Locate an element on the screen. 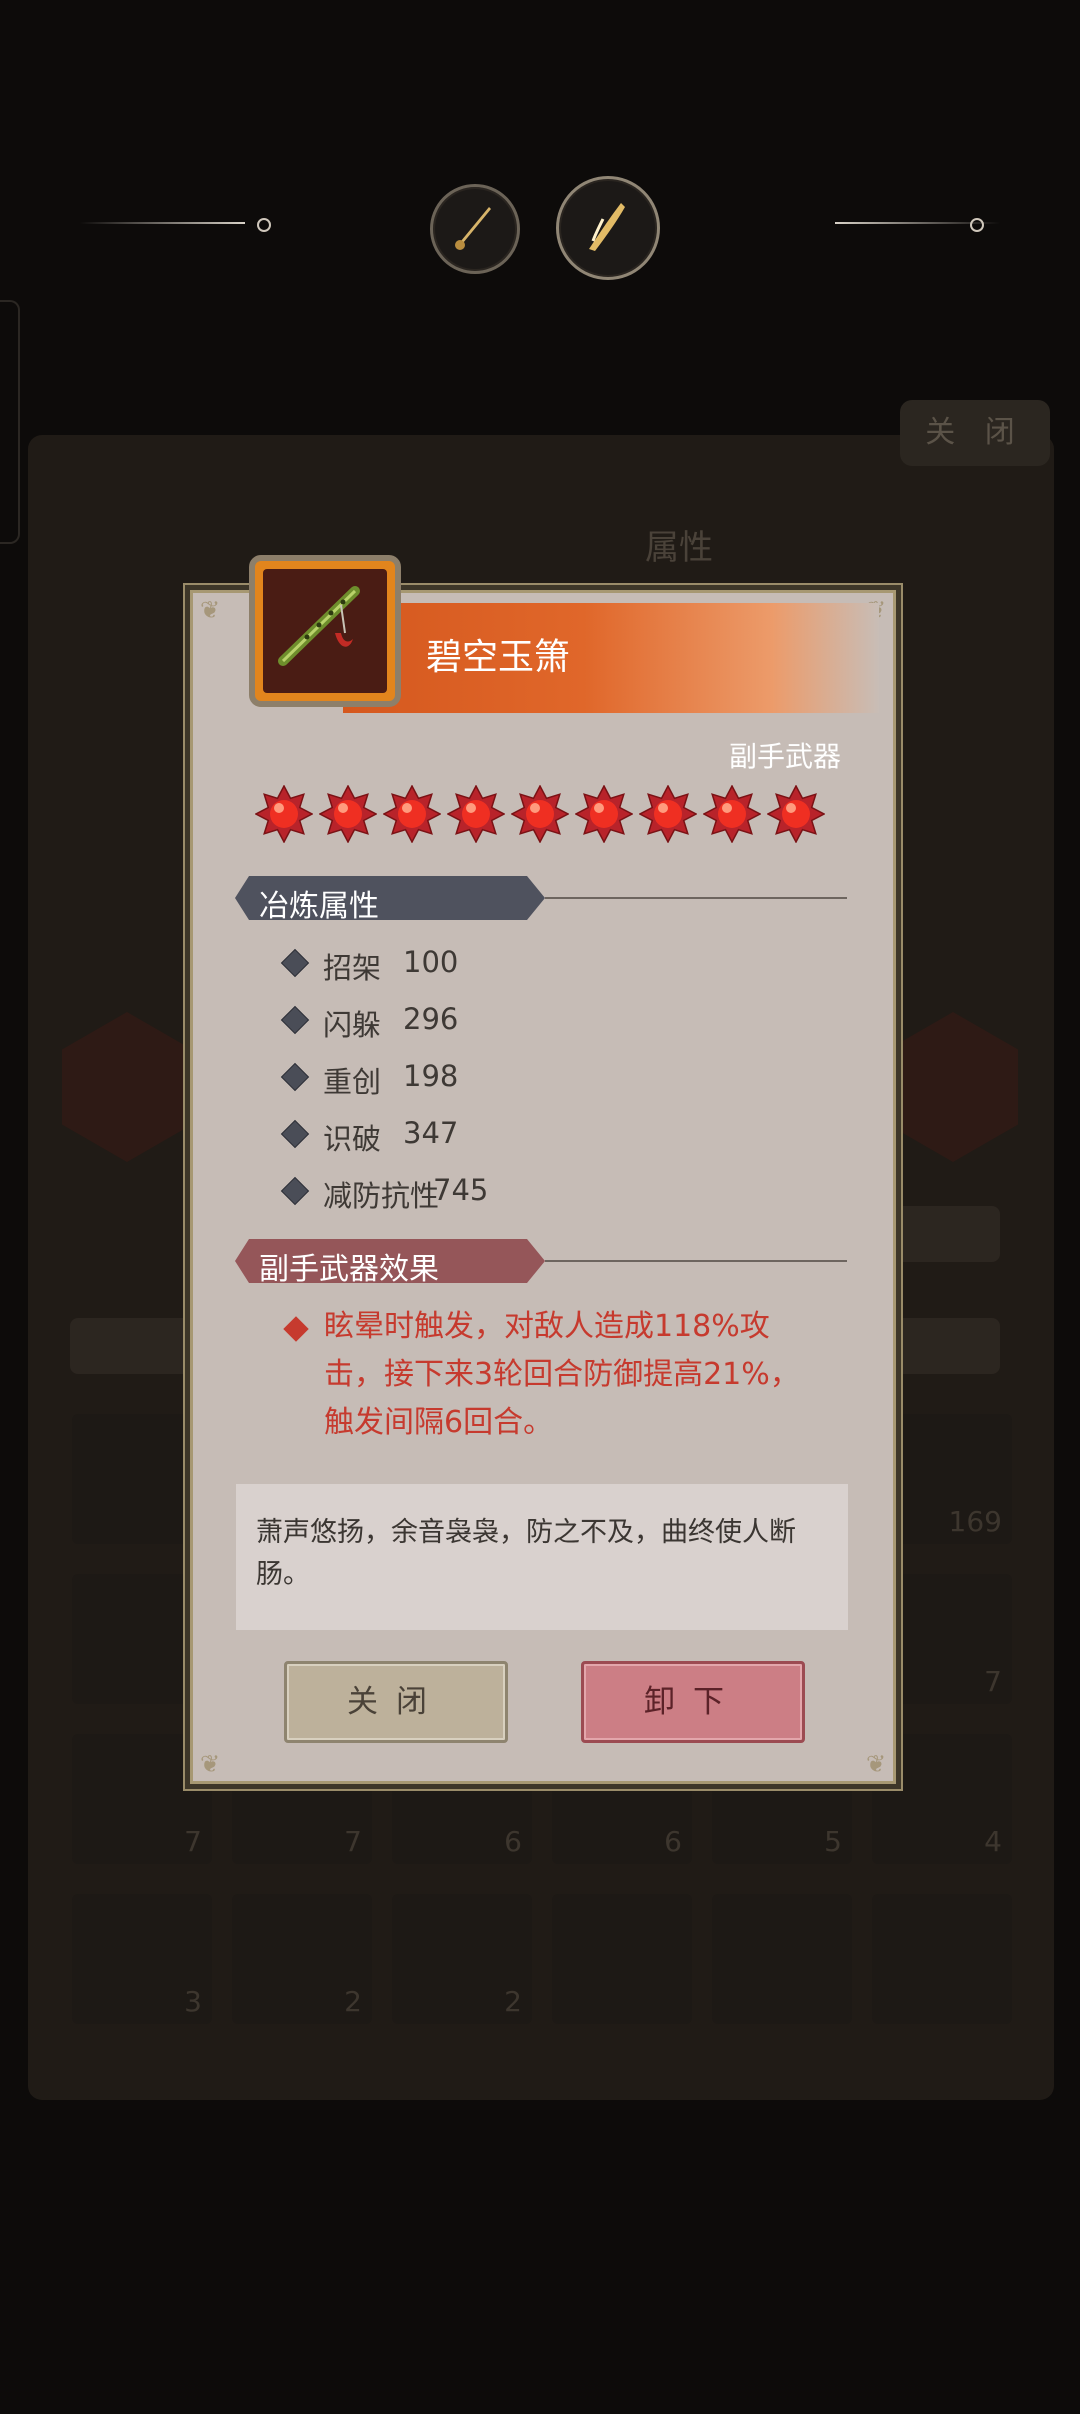  inventory-count: 3 is located at coordinates (193, 2001).